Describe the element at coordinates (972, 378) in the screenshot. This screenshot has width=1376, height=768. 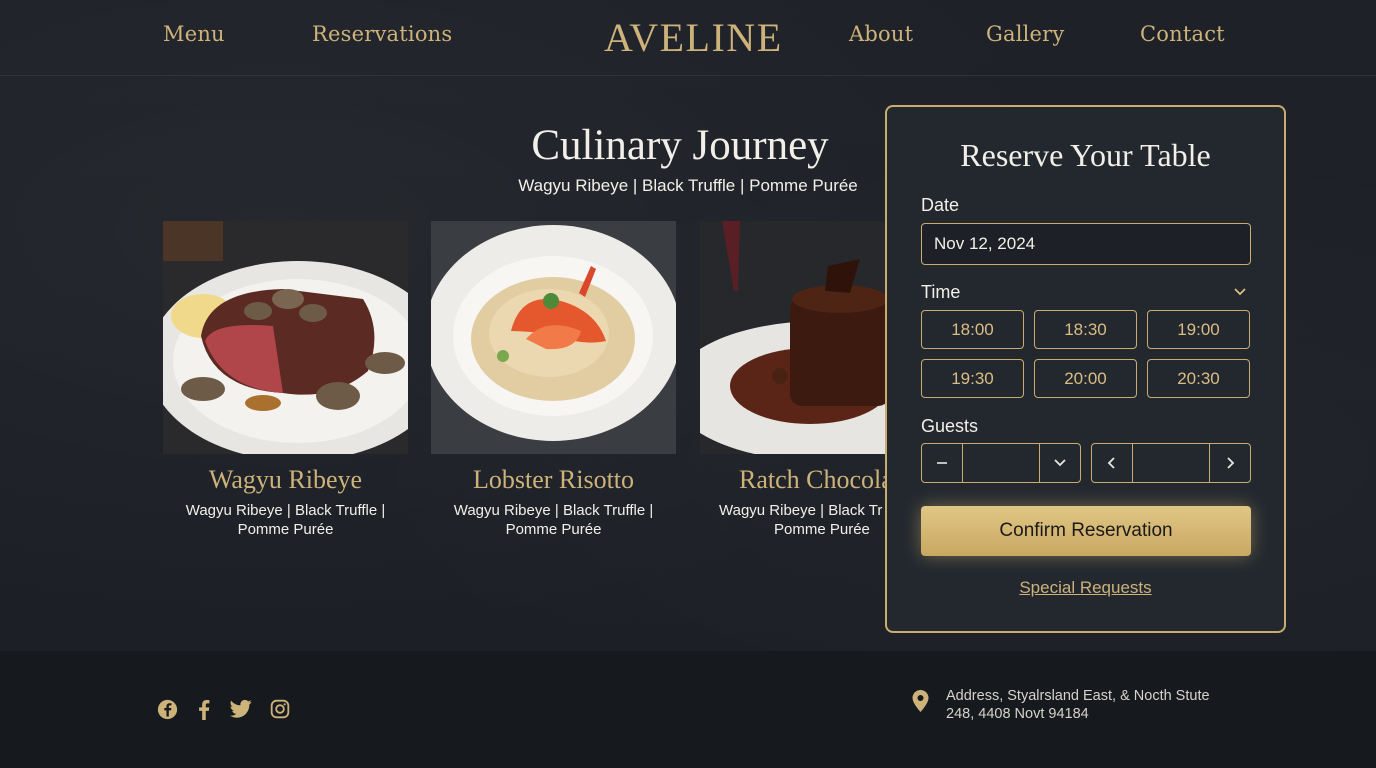
I see `time-slot-button: 19:30` at that location.